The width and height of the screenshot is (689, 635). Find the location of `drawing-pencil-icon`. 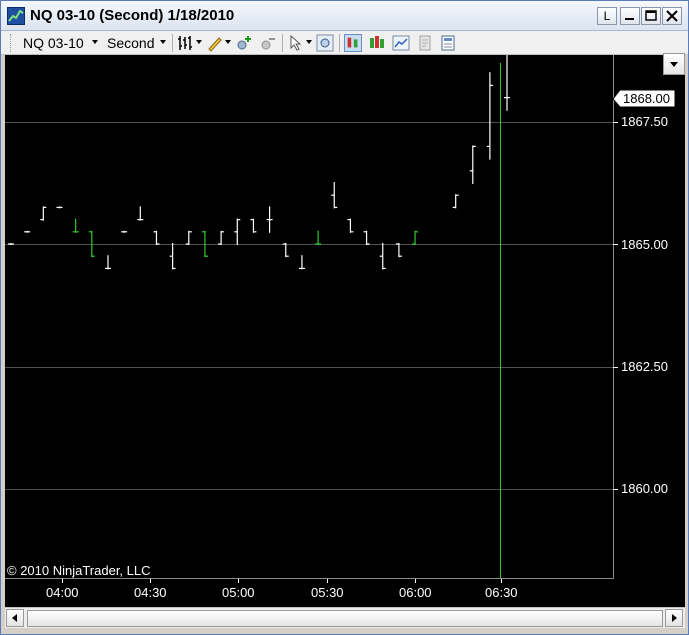

drawing-pencil-icon is located at coordinates (215, 43).